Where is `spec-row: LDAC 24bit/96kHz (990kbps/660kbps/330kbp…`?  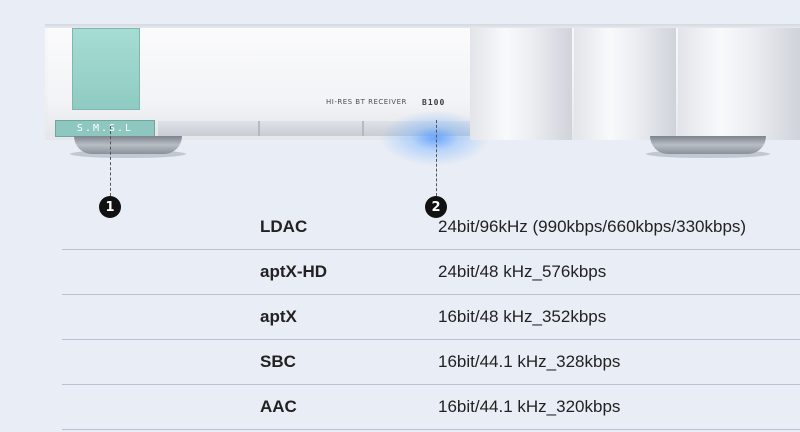
spec-row: LDAC 24bit/96kHz (990kbps/660kbps/330kbp… is located at coordinates (431, 227).